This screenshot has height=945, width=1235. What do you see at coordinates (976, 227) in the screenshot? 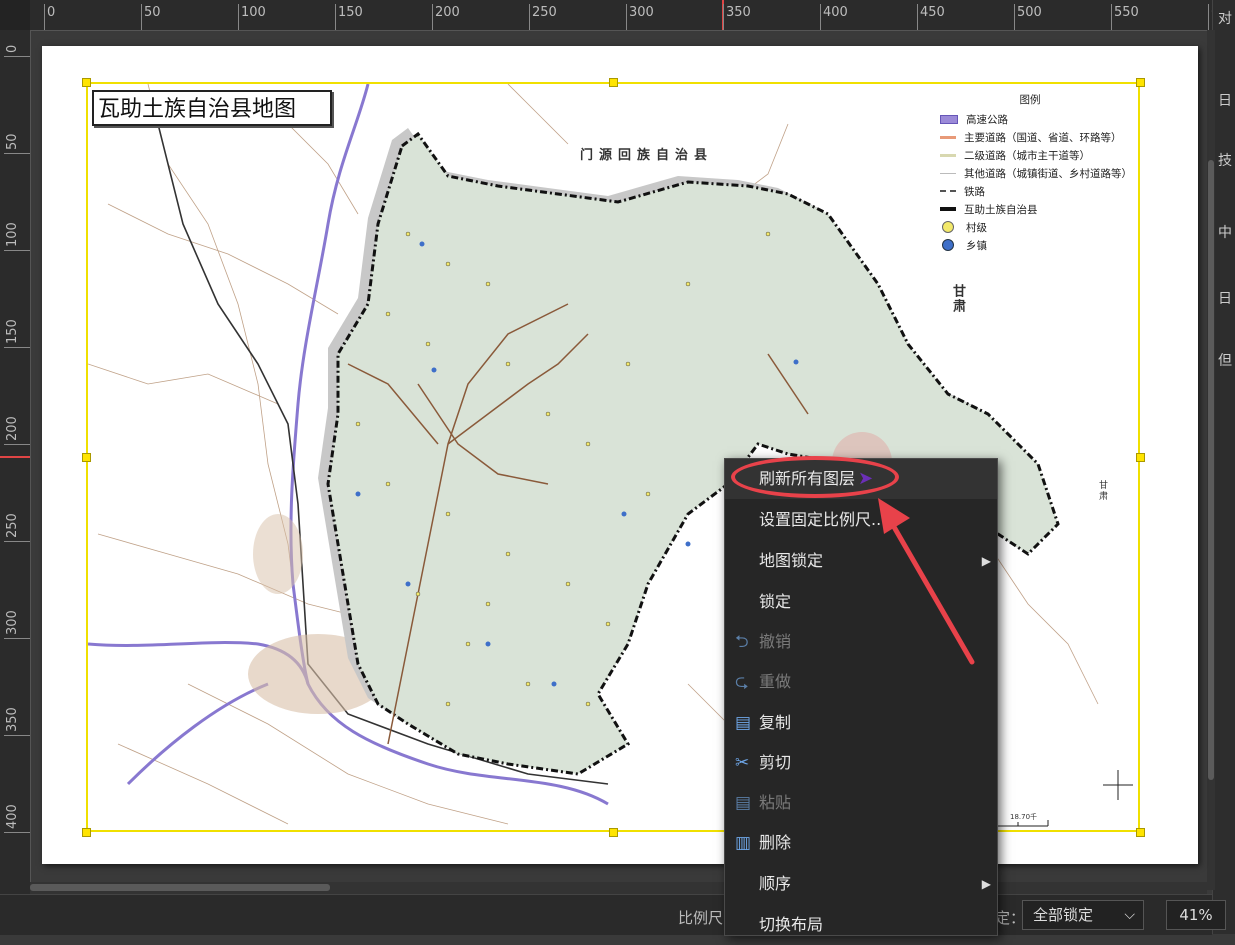
I see `legend-label: 村级` at bounding box center [976, 227].